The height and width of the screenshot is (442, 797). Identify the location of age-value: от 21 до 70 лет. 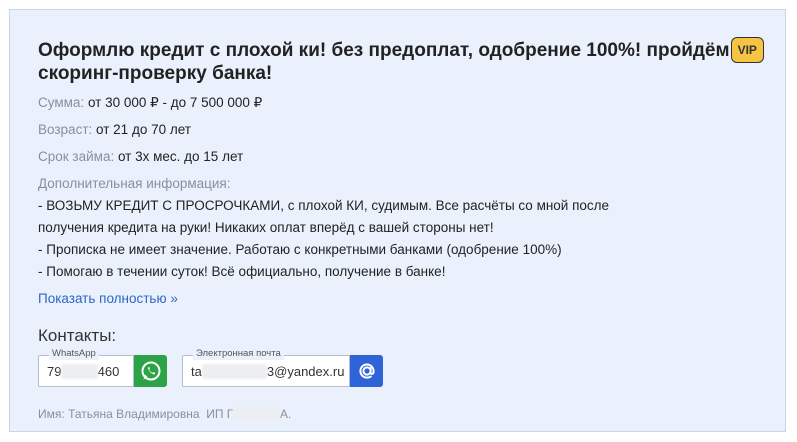
(143, 129).